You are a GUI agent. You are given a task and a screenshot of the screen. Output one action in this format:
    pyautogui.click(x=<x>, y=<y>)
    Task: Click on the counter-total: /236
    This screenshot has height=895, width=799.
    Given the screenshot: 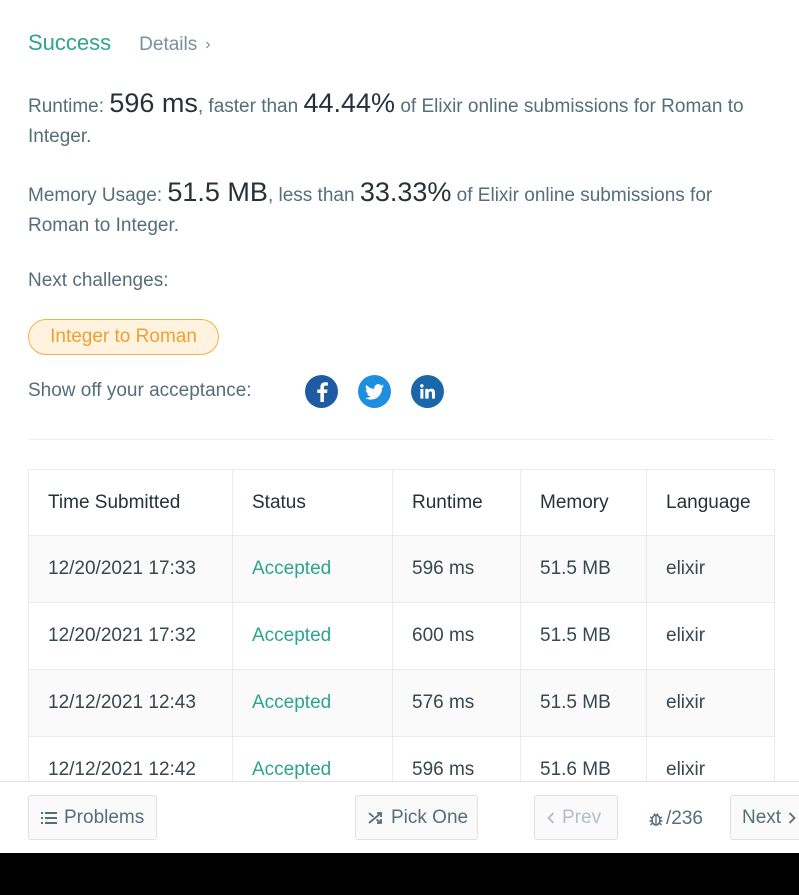 What is the action you would take?
    pyautogui.click(x=684, y=818)
    